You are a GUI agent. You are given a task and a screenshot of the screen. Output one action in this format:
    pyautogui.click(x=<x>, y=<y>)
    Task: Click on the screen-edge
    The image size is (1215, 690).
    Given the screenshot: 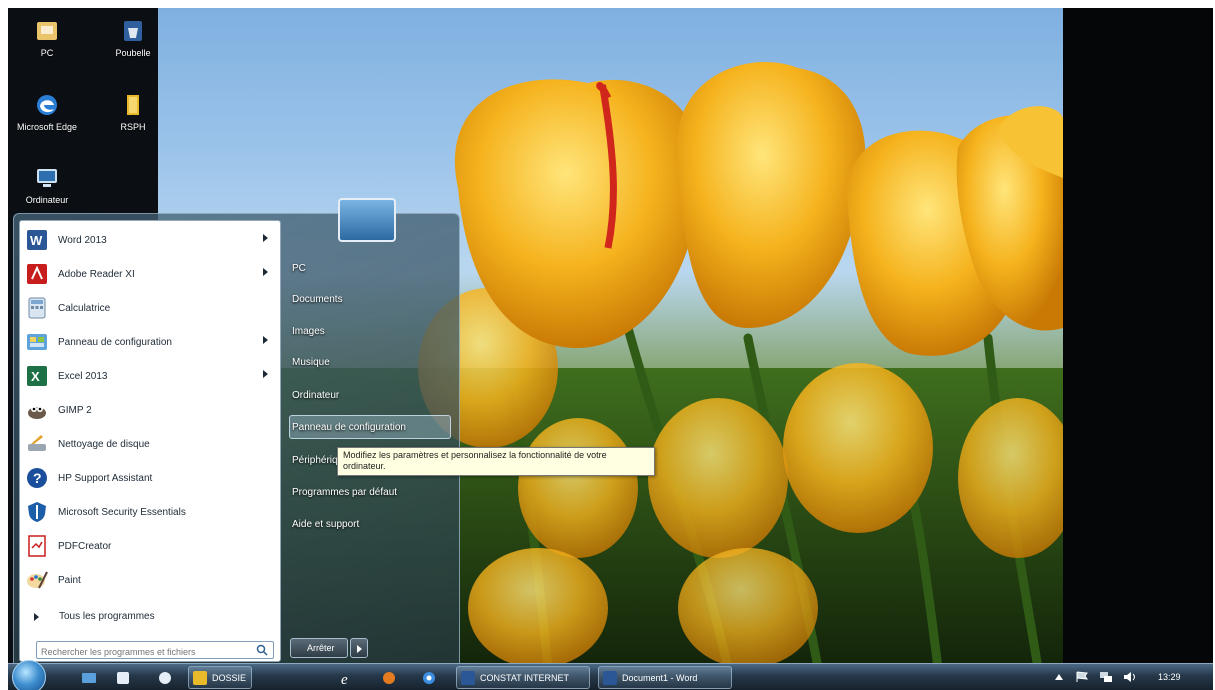 What is the action you would take?
    pyautogui.click(x=1138, y=338)
    